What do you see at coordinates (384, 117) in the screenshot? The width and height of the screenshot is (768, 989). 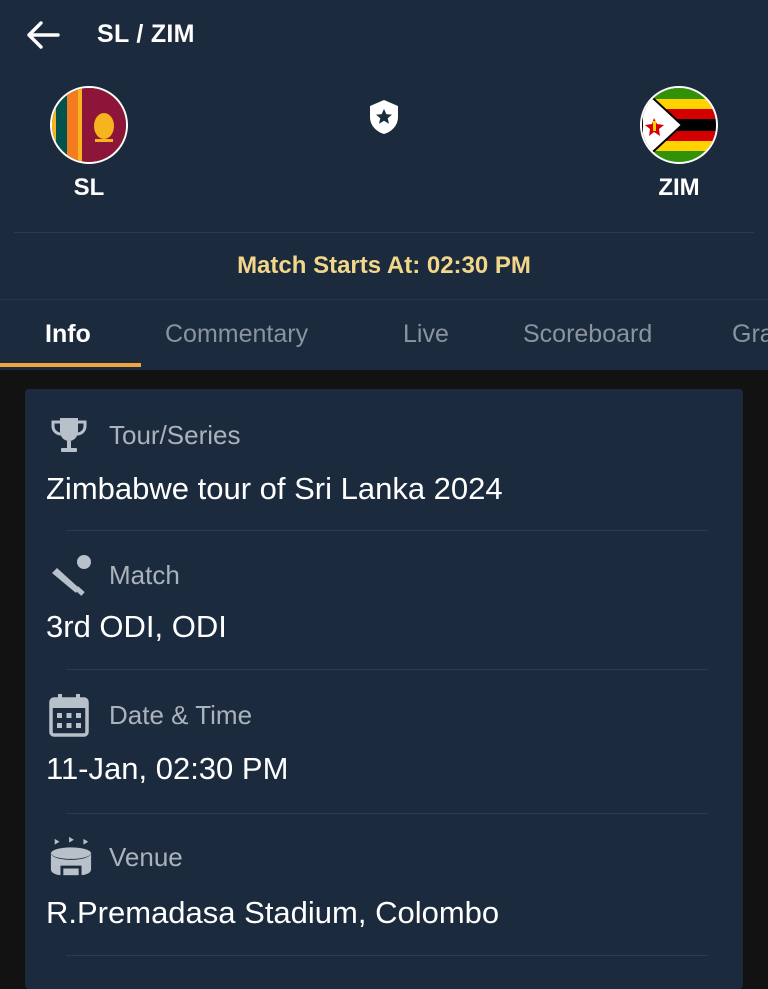 I see `shield-star-icon` at bounding box center [384, 117].